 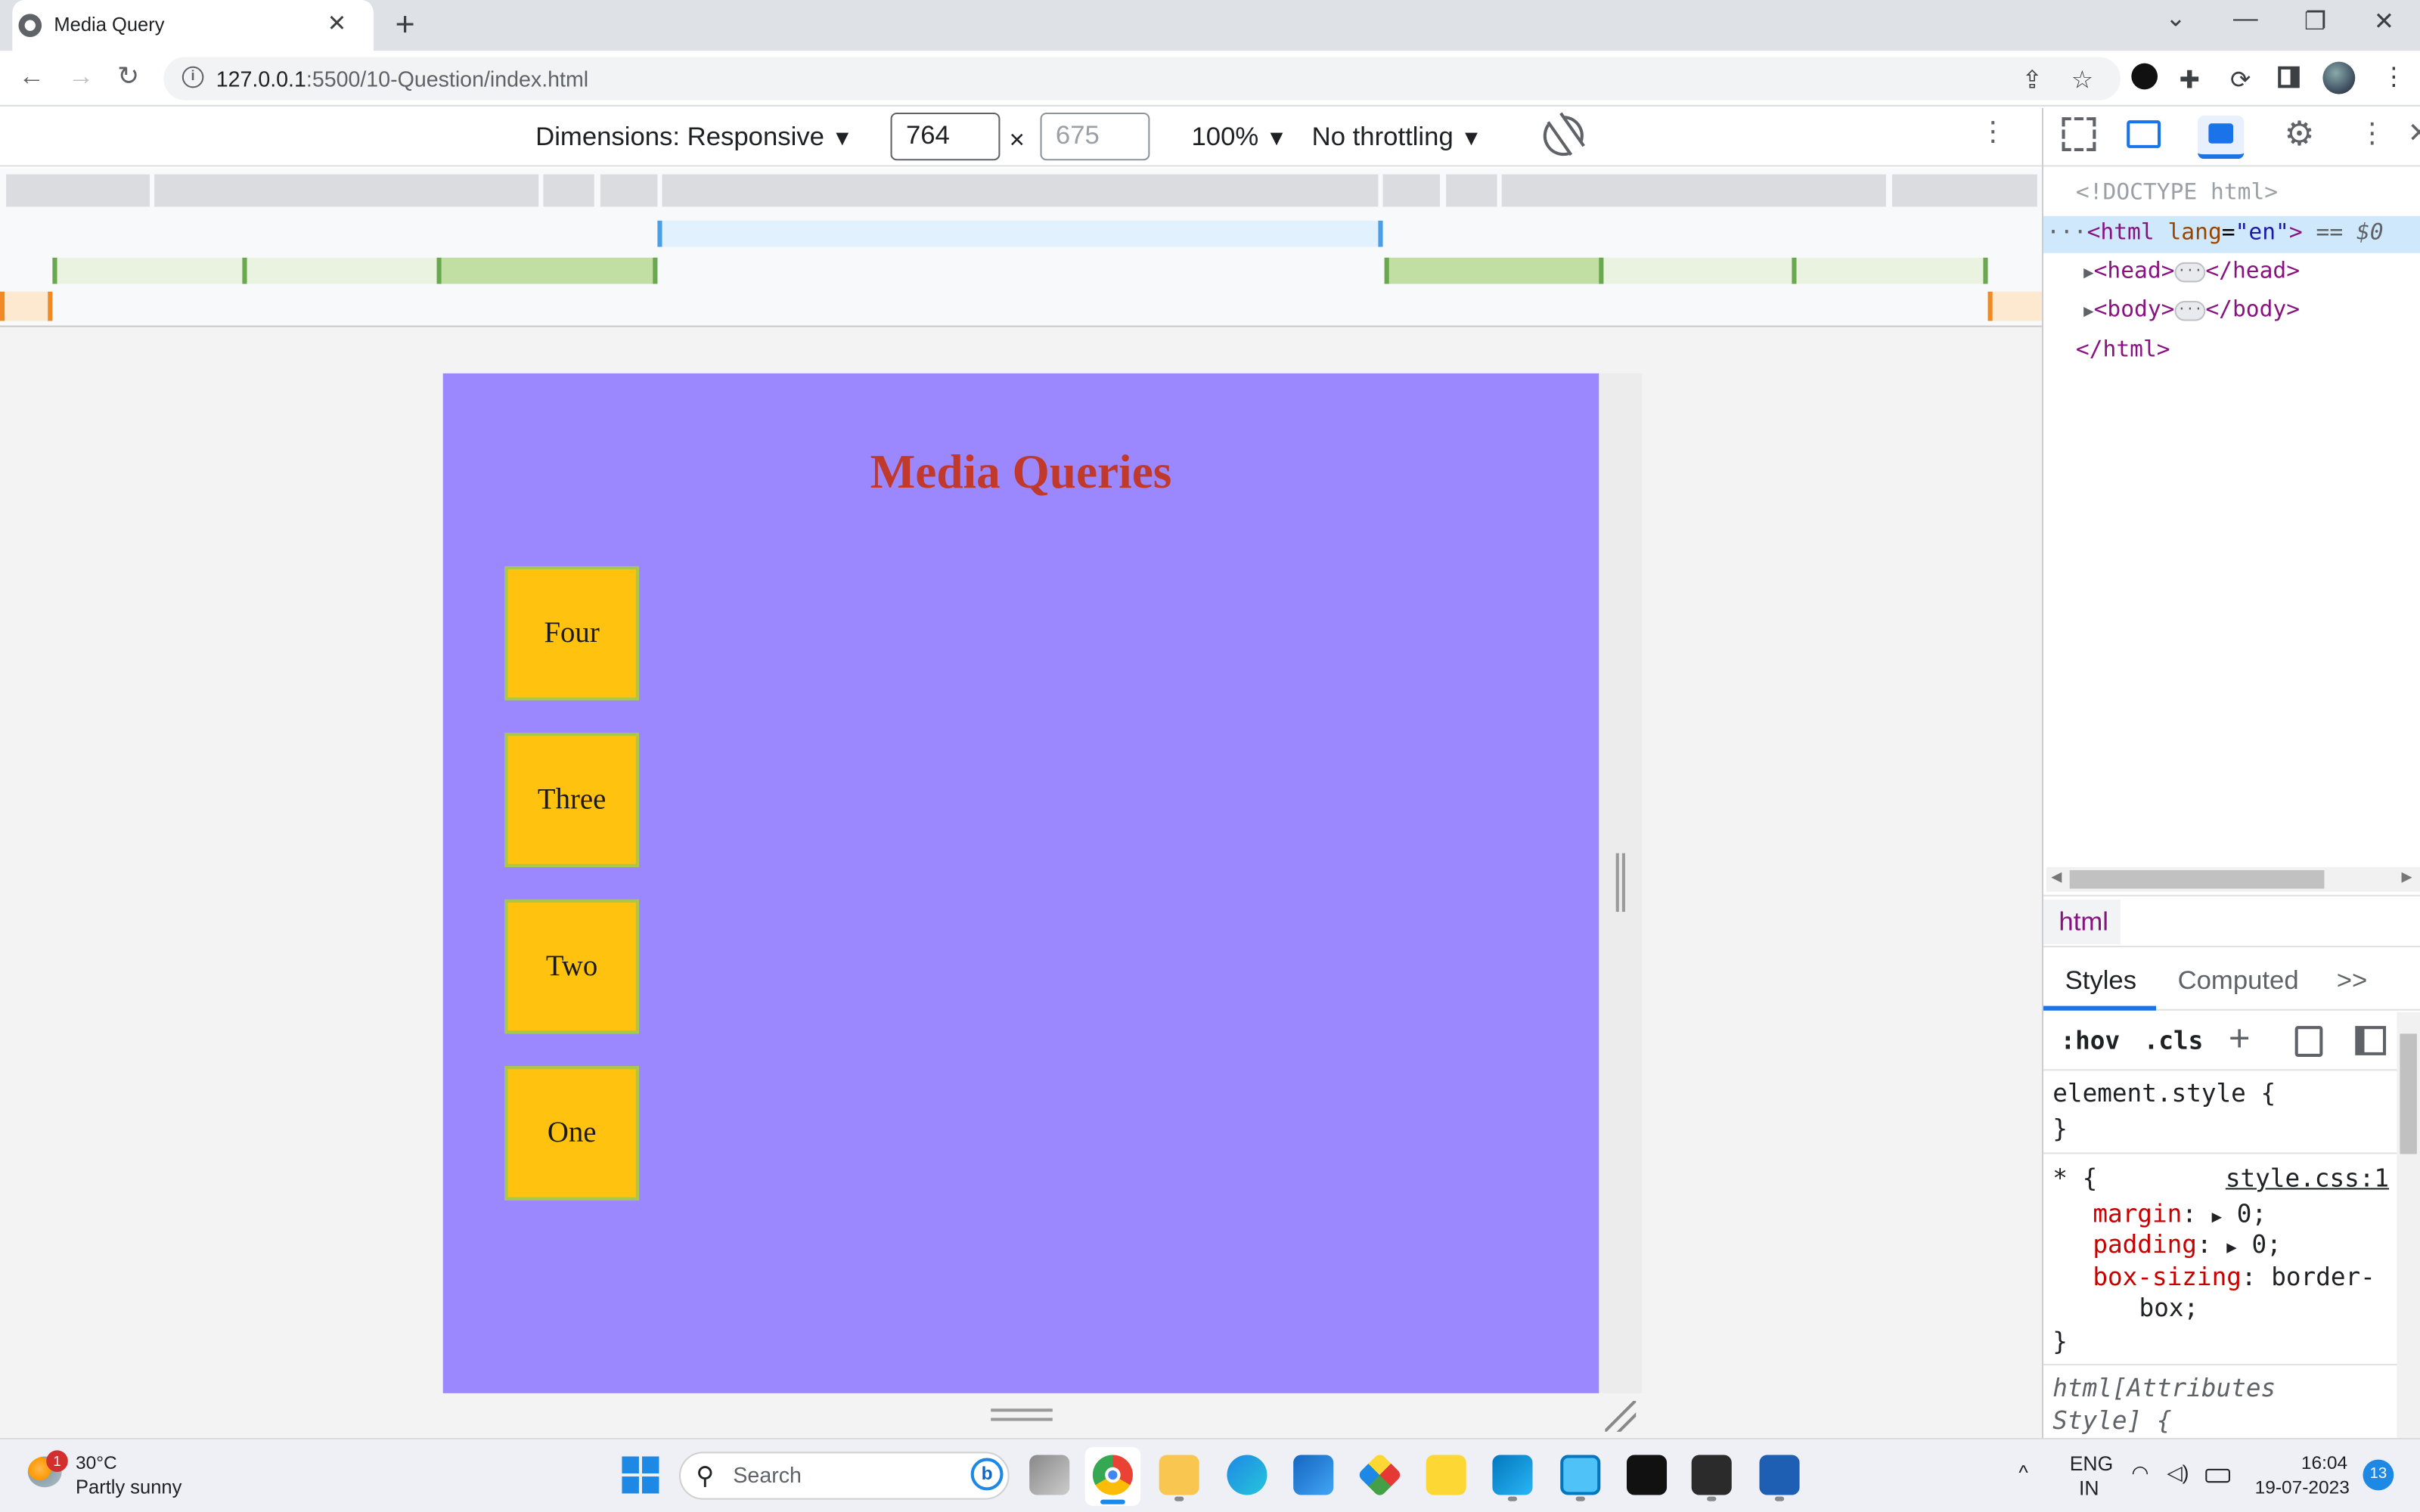 What do you see at coordinates (2175, 18) in the screenshot?
I see `tab-search-chevron-icon: ⌄` at bounding box center [2175, 18].